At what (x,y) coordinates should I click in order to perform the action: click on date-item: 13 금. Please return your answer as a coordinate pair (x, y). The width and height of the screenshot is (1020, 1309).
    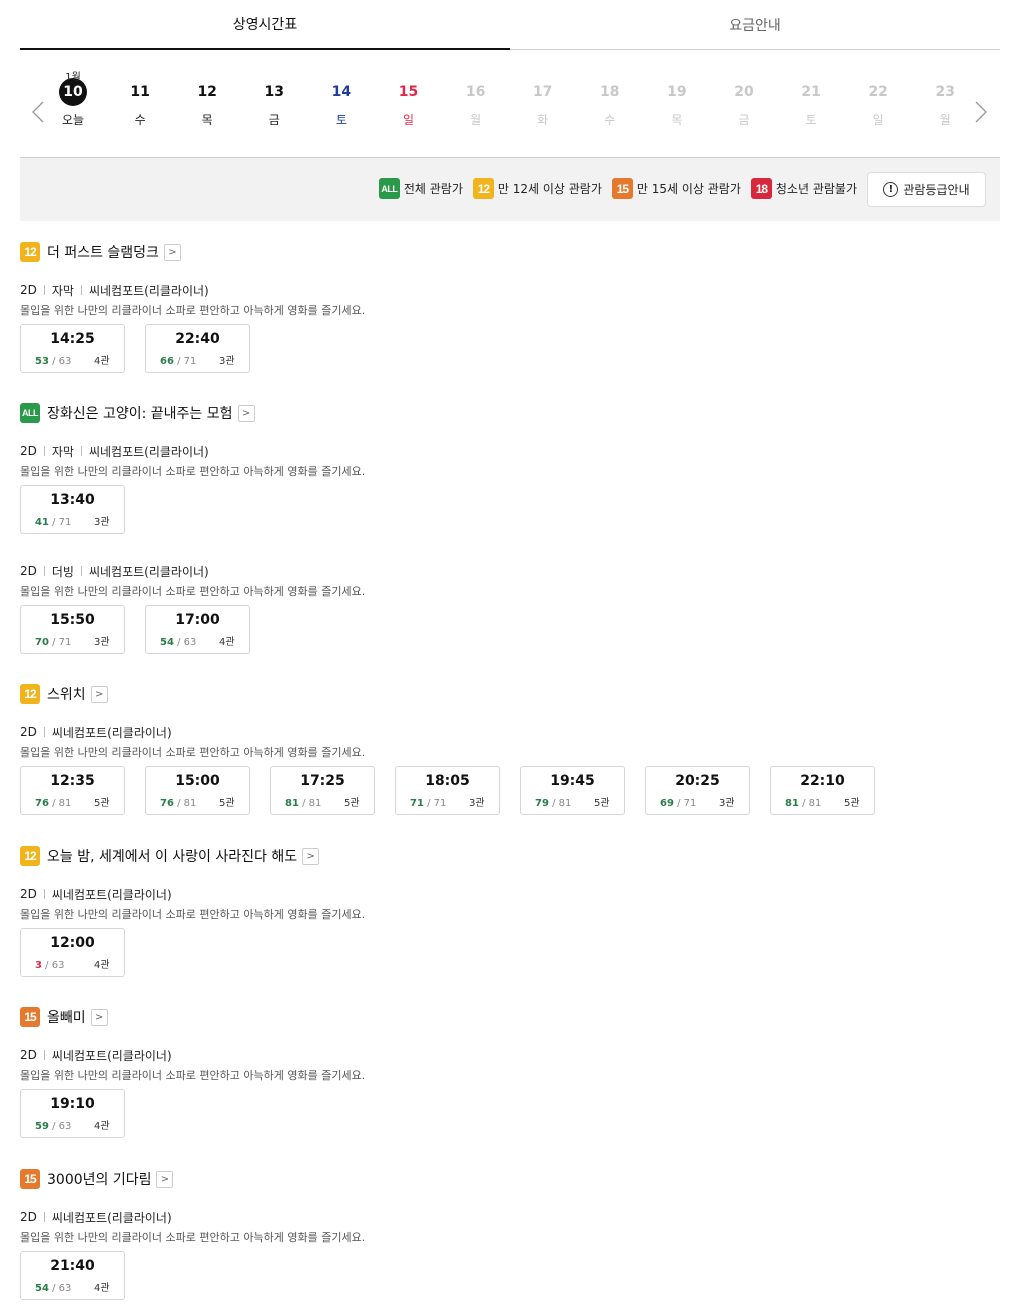
    Looking at the image, I should click on (274, 89).